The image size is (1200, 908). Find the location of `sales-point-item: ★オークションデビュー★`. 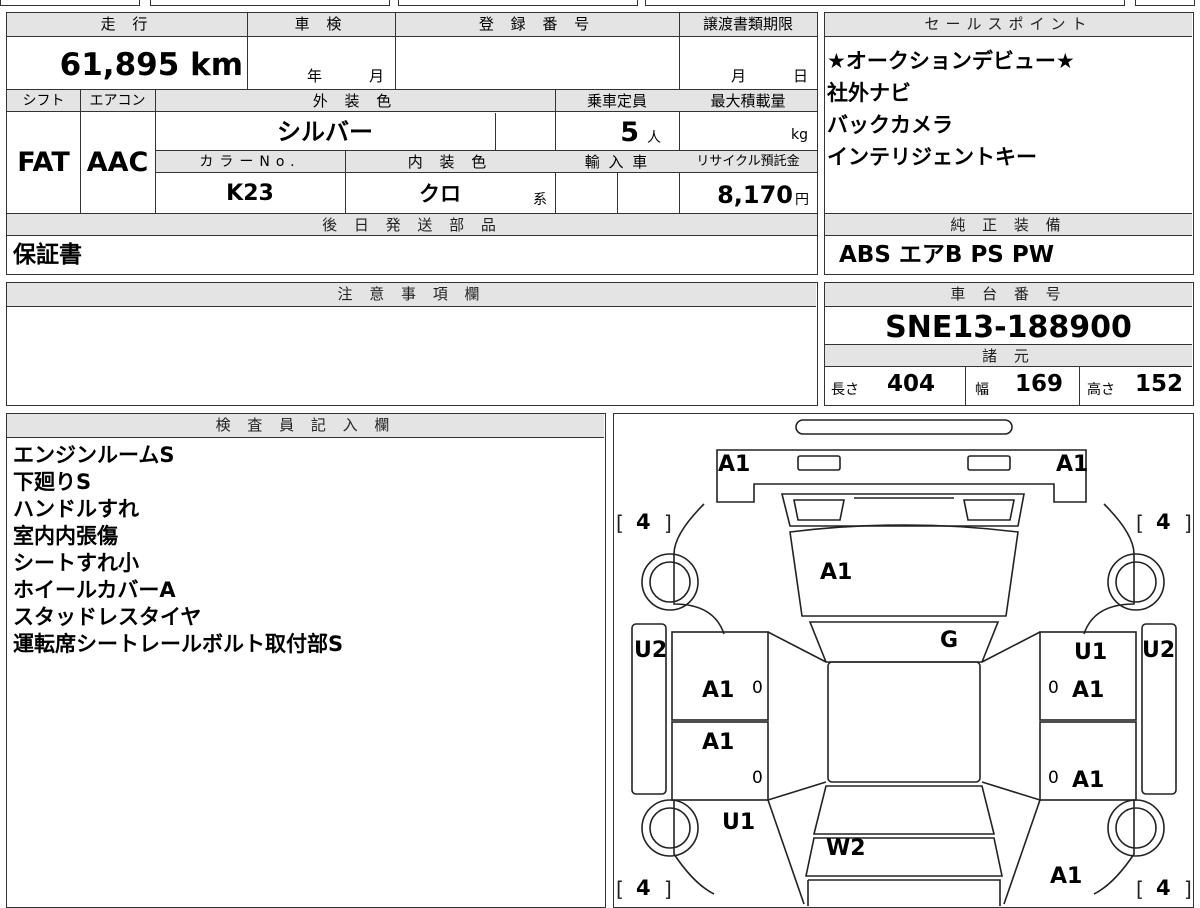

sales-point-item: ★オークションデビュー★ is located at coordinates (951, 61).